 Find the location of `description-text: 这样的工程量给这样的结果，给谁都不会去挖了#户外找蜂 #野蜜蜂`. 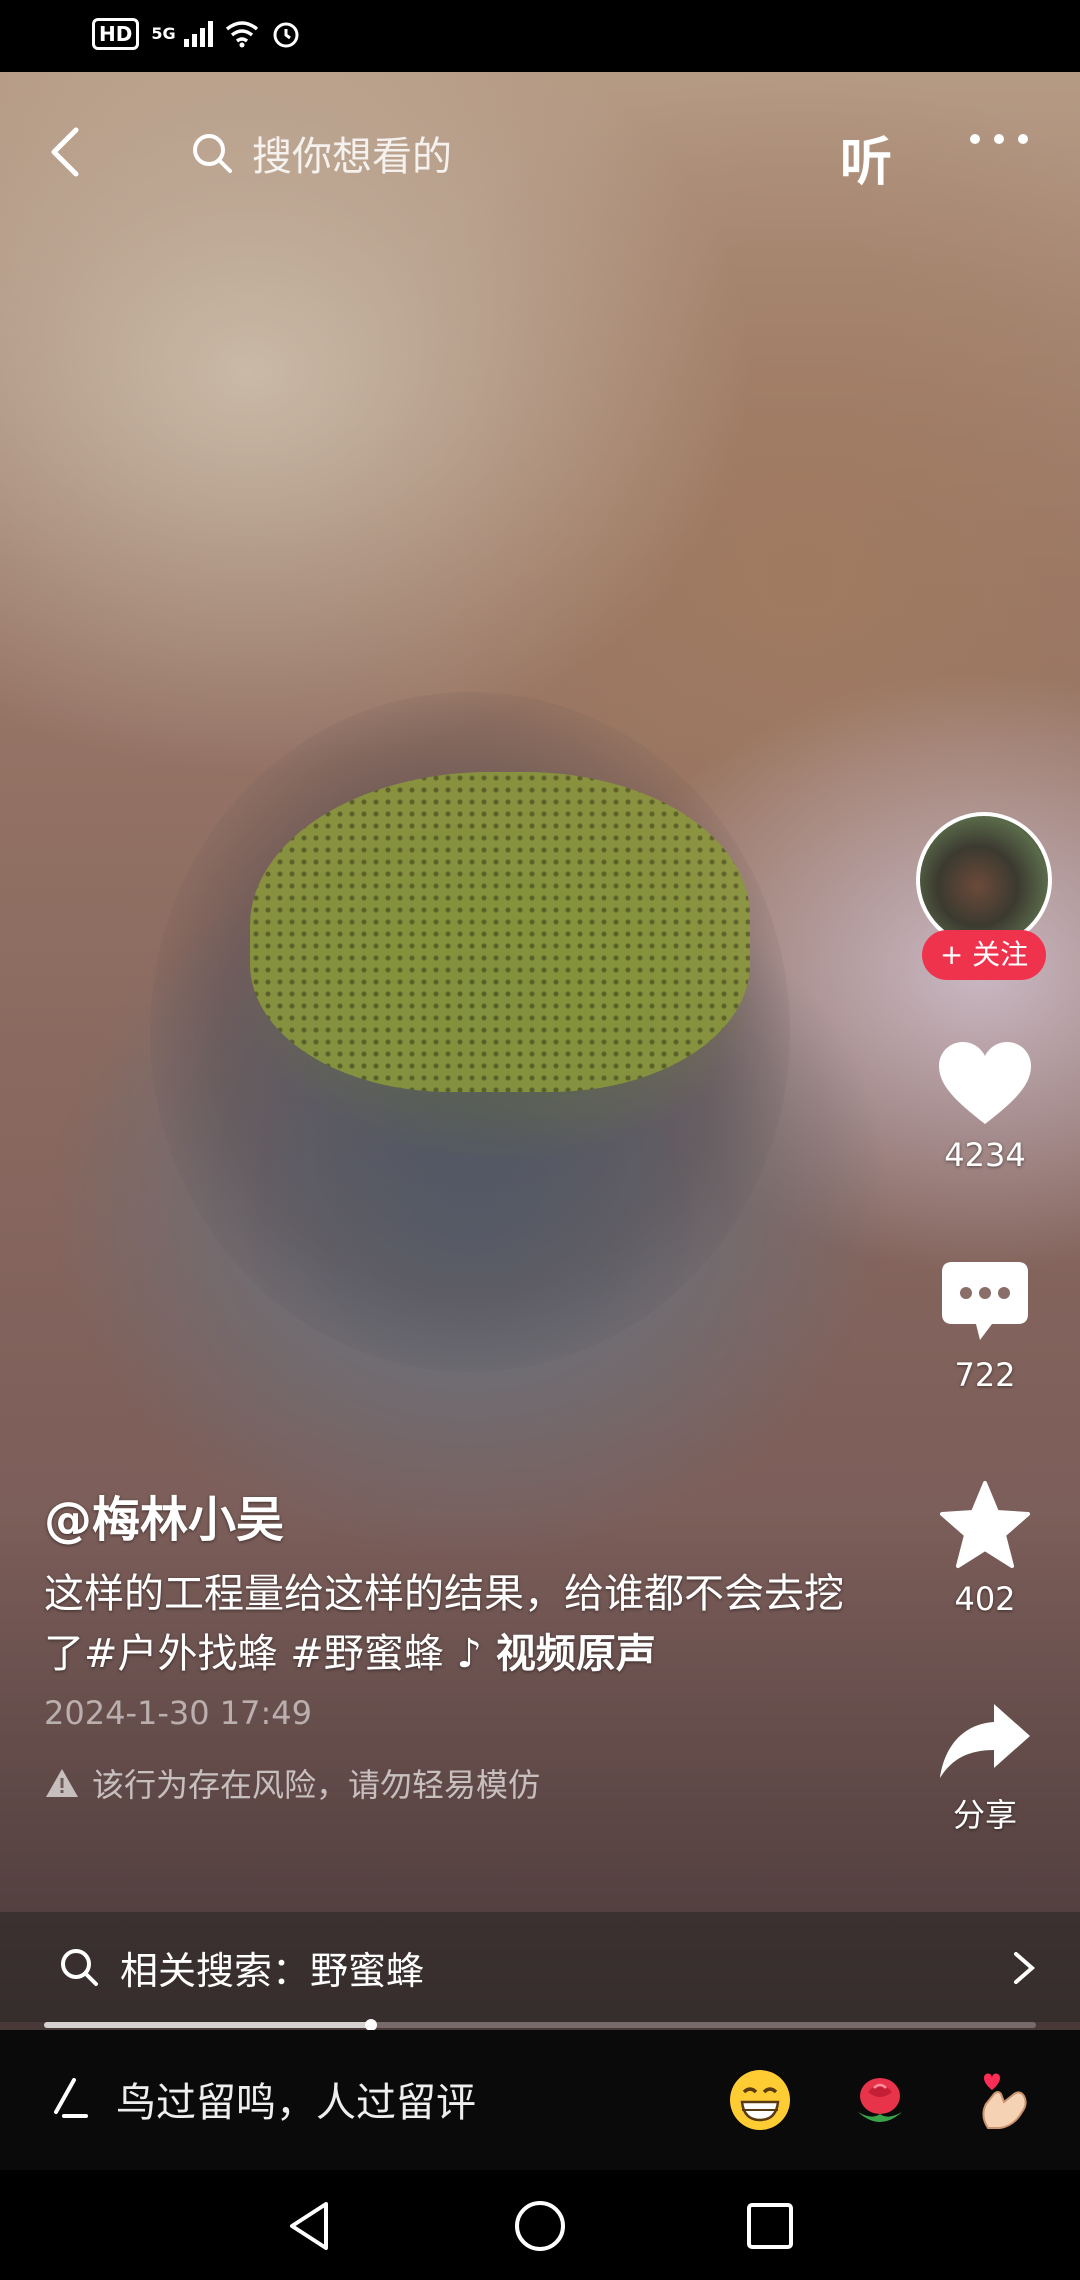

description-text: 这样的工程量给这样的结果，给谁都不会去挖了#户外找蜂 #野蜜蜂 is located at coordinates (444, 1624).